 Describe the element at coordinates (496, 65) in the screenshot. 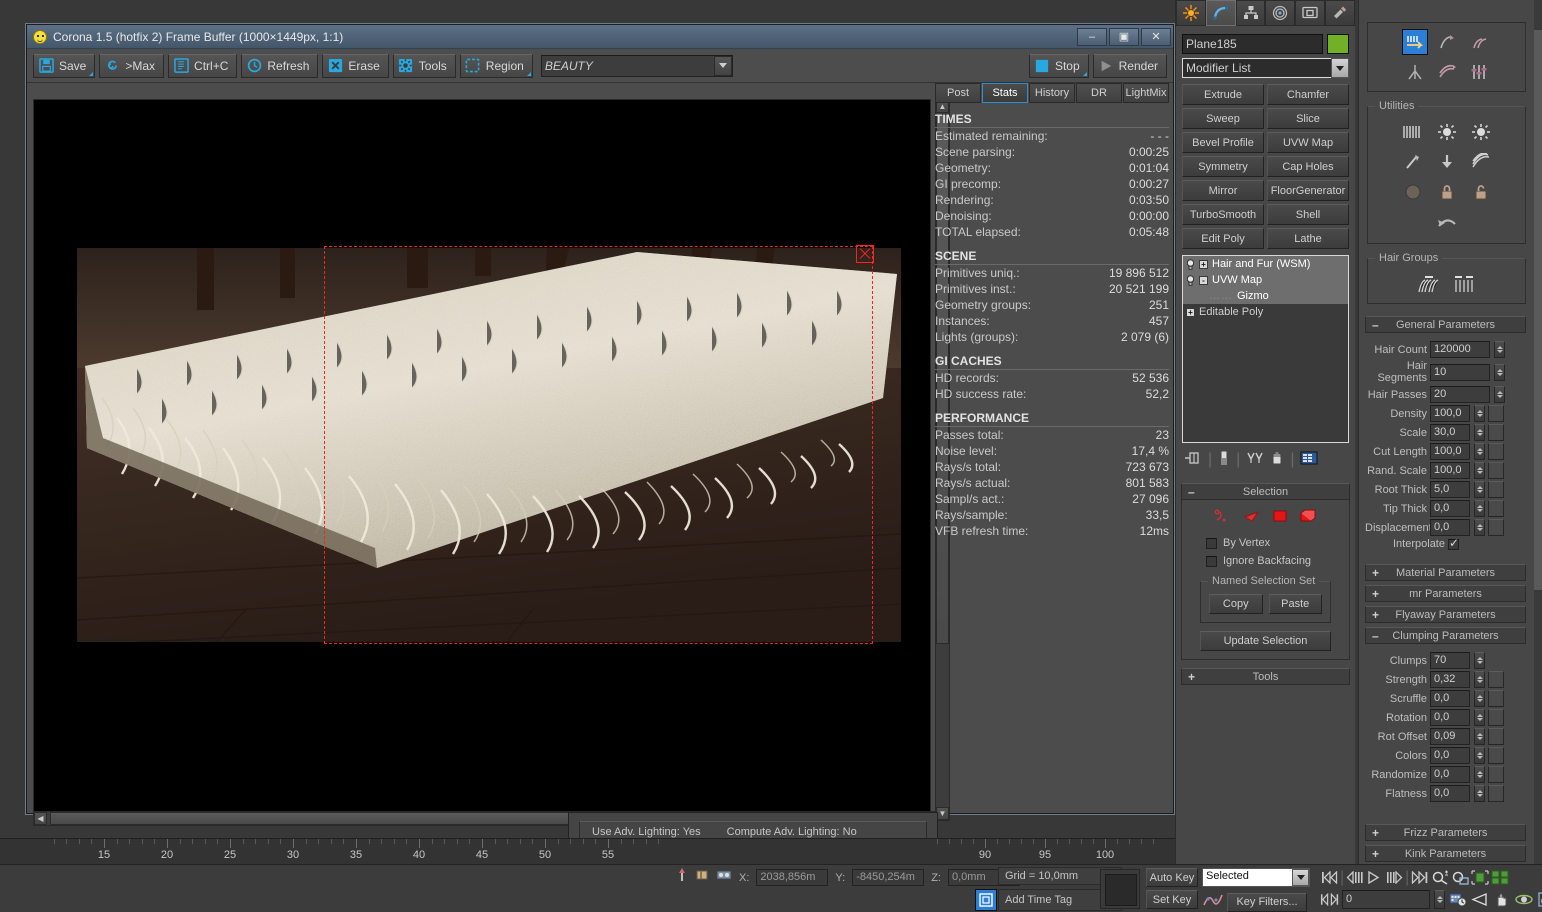

I see `region-button: Region` at that location.